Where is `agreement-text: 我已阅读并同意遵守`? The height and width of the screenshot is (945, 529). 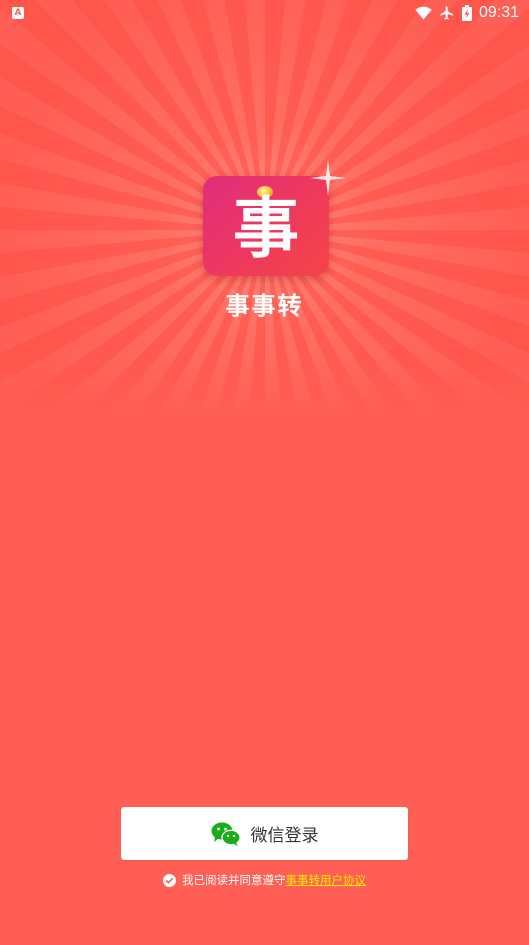
agreement-text: 我已阅读并同意遵守 is located at coordinates (234, 880).